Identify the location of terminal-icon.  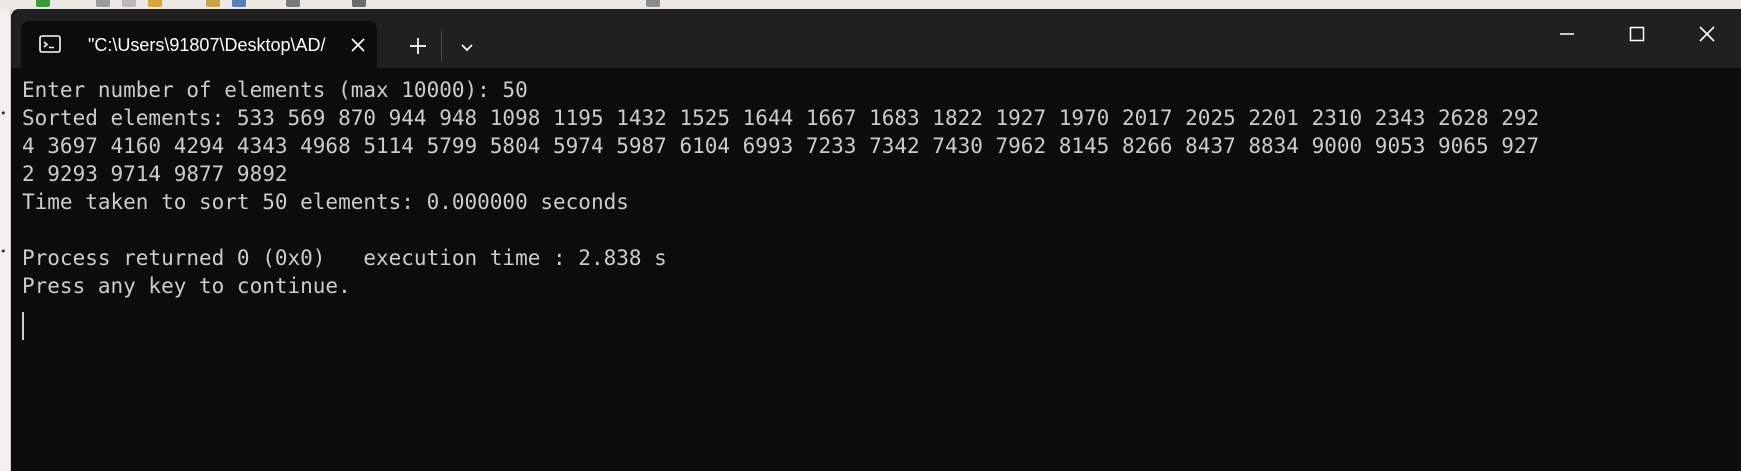
(50, 44).